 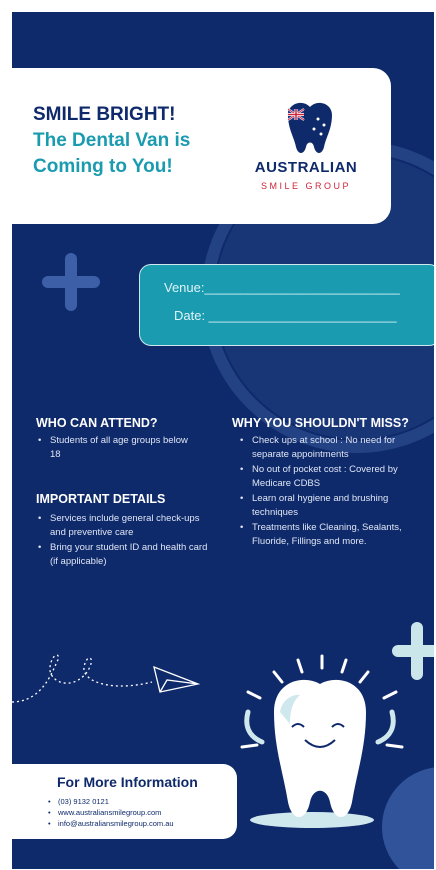 What do you see at coordinates (309, 127) in the screenshot?
I see `tooth-flag-logo-icon` at bounding box center [309, 127].